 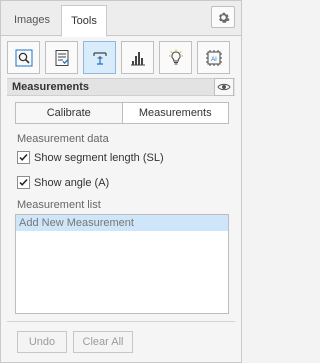 I want to click on tab-tools: Tools, so click(x=84, y=21).